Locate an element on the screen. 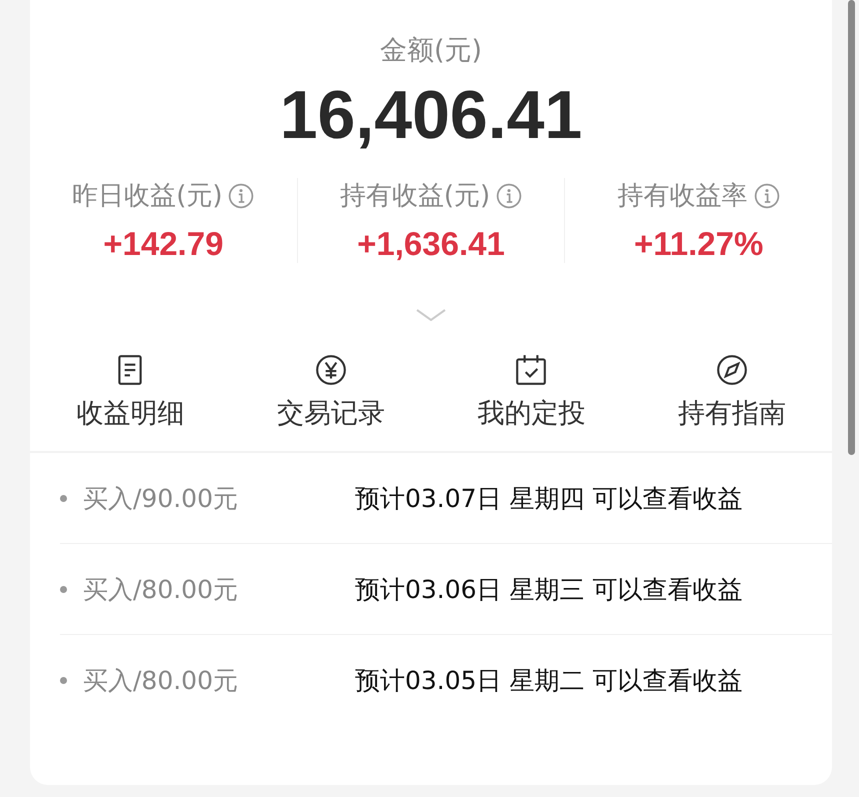  yen-icon is located at coordinates (331, 370).